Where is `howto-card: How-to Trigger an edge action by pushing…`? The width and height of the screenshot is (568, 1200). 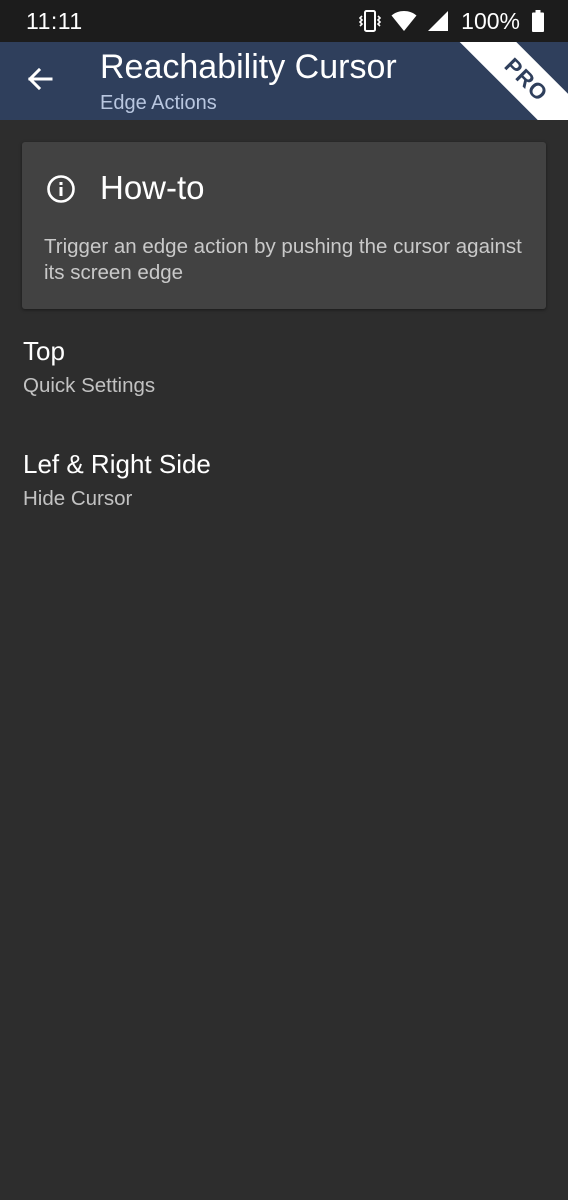 howto-card: How-to Trigger an edge action by pushing… is located at coordinates (284, 225).